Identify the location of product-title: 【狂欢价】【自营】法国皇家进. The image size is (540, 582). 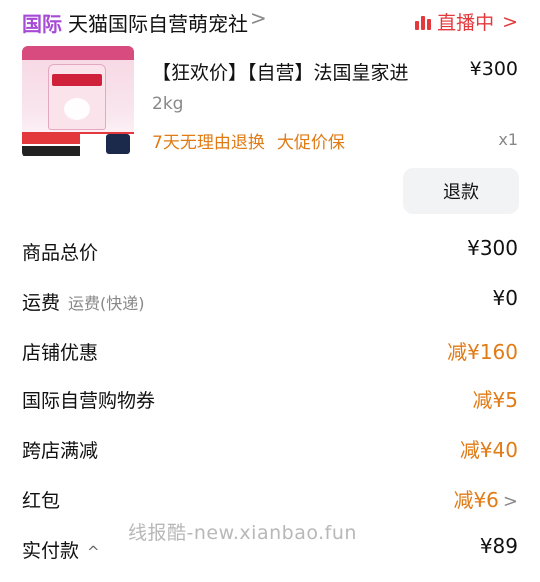
(302, 71).